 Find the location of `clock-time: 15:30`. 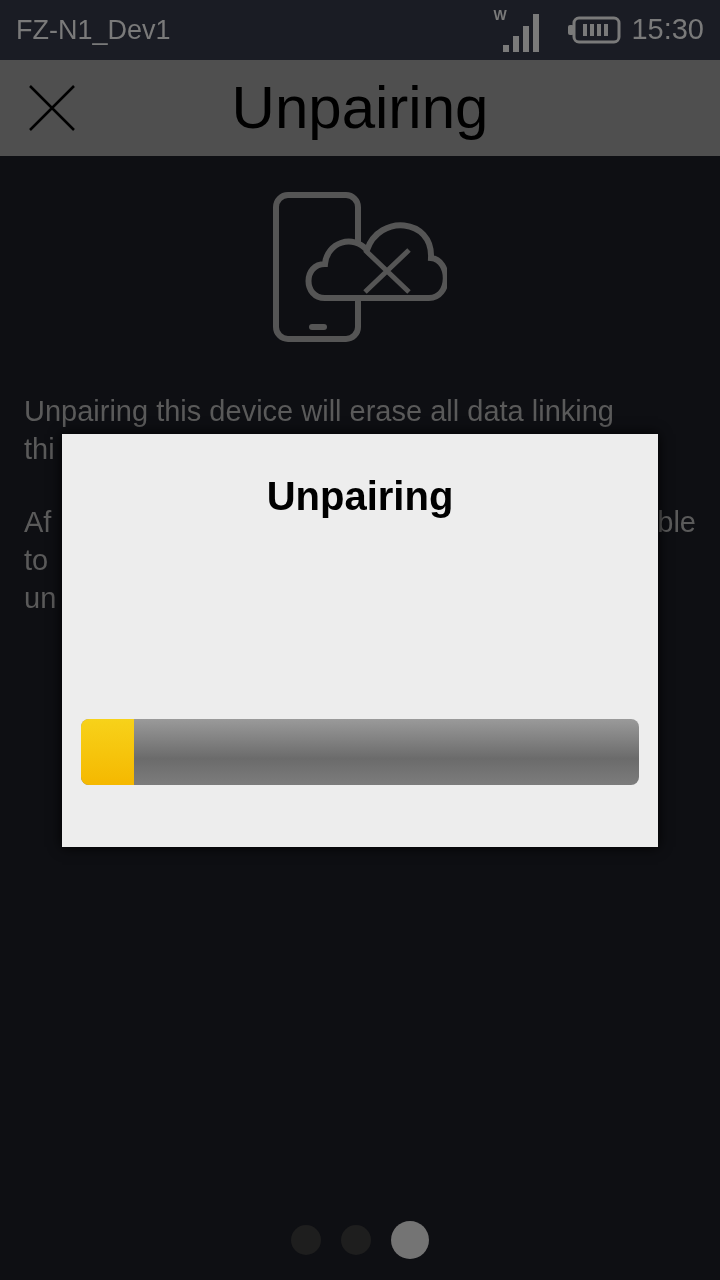

clock-time: 15:30 is located at coordinates (667, 30).